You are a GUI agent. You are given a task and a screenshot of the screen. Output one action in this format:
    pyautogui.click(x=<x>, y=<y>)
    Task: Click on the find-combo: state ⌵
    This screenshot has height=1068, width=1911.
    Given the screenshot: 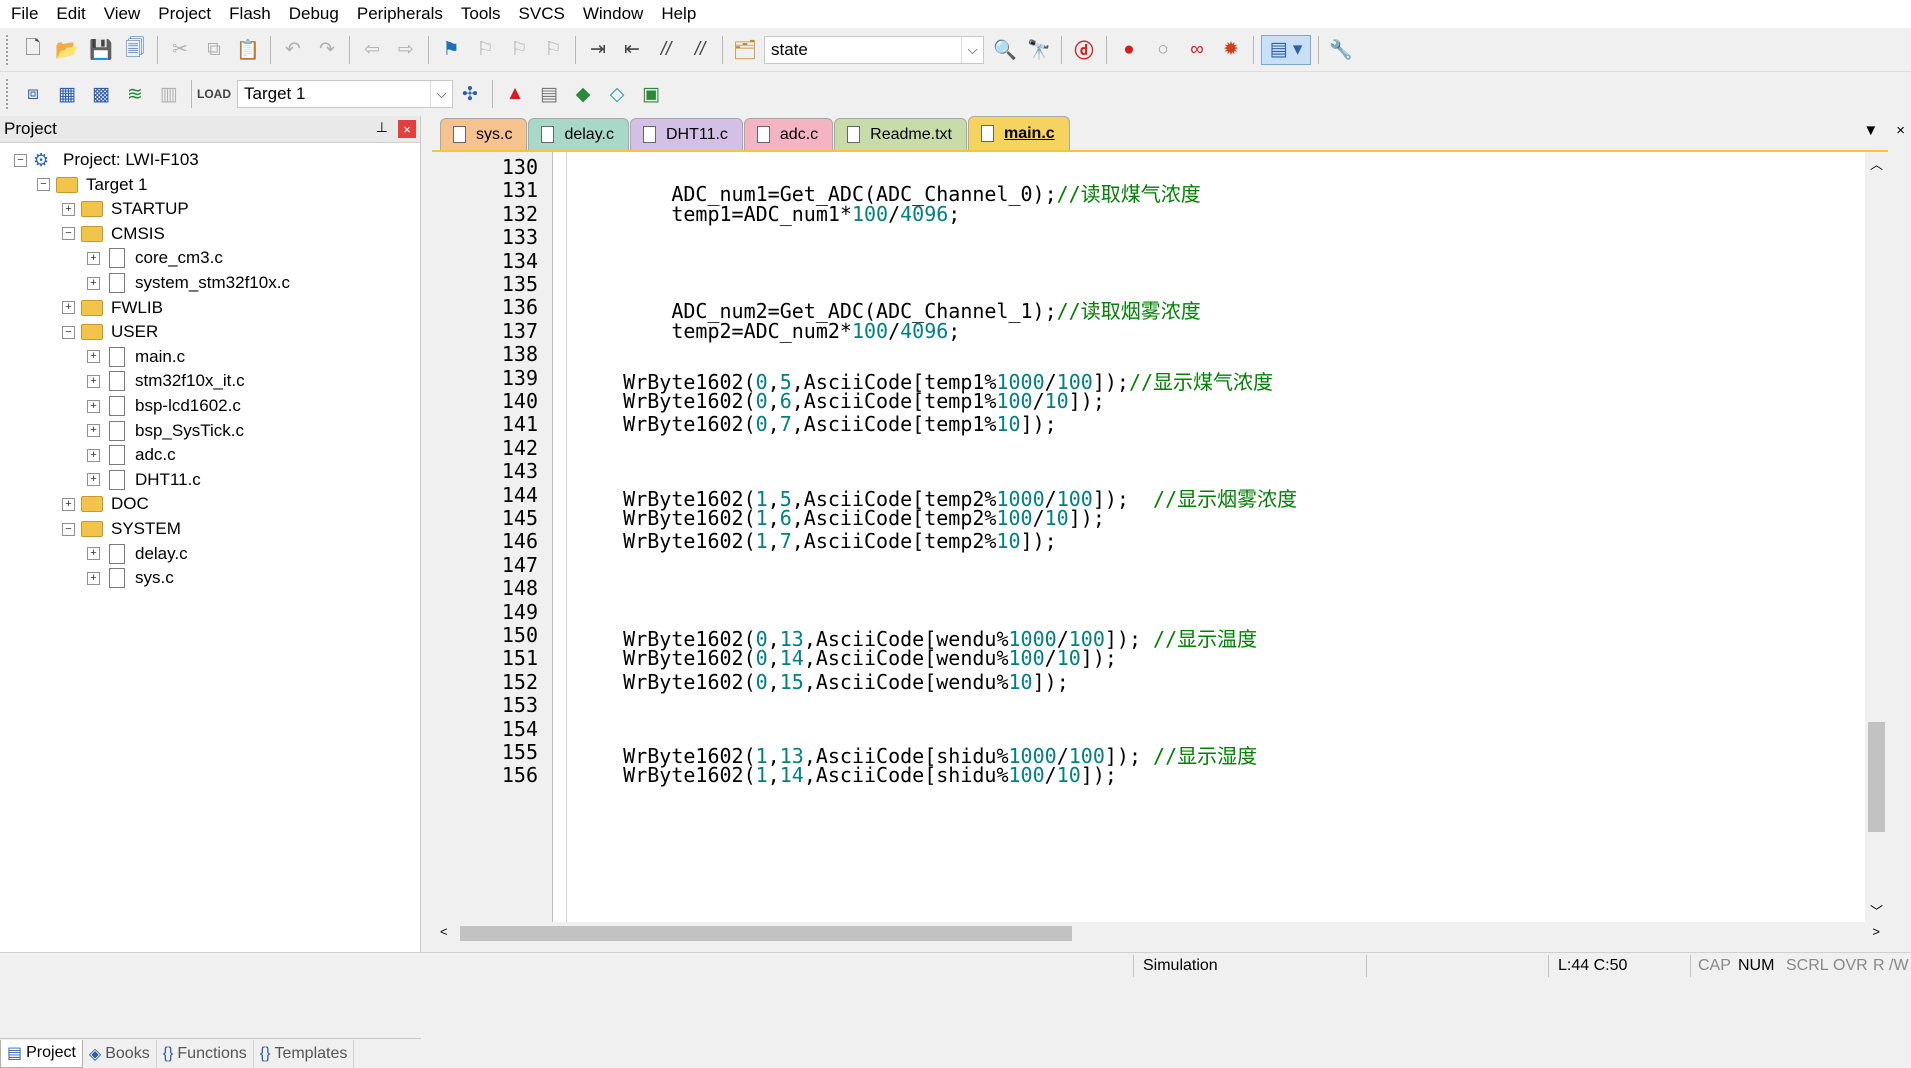 What is the action you would take?
    pyautogui.click(x=874, y=49)
    